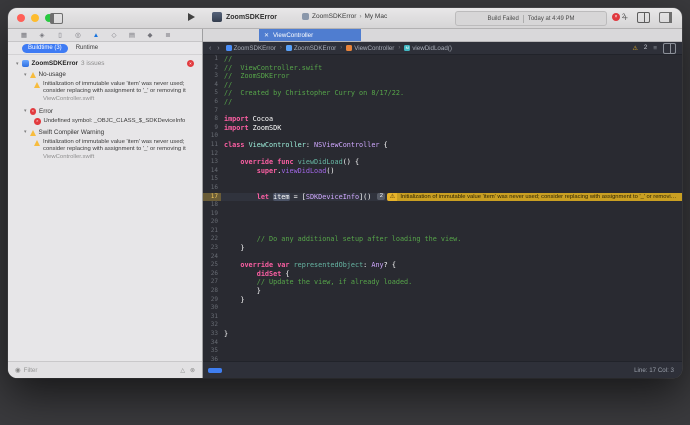 This screenshot has width=690, height=425. I want to click on code-line: 8 import Cocoa, so click(442, 119).